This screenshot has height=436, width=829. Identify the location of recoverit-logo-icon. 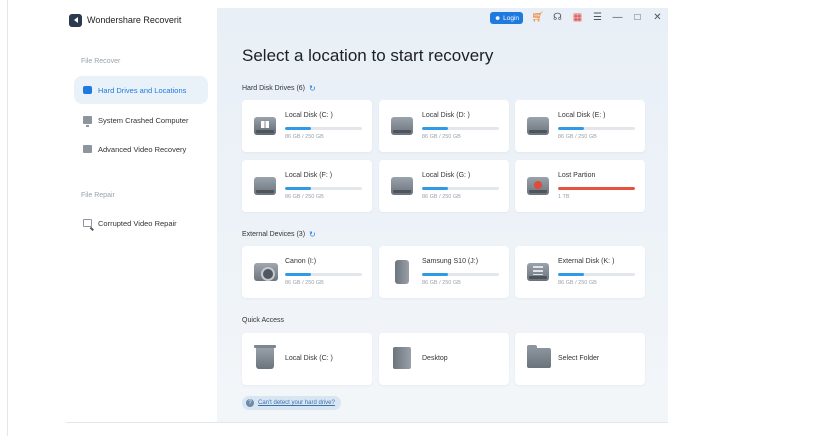
(75, 20).